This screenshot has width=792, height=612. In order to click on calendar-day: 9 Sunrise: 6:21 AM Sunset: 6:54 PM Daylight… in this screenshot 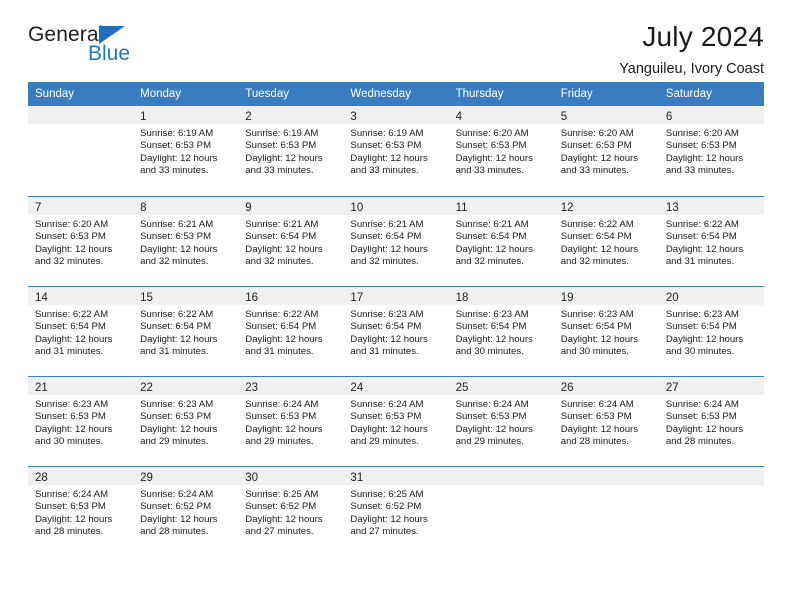, I will do `click(291, 241)`.